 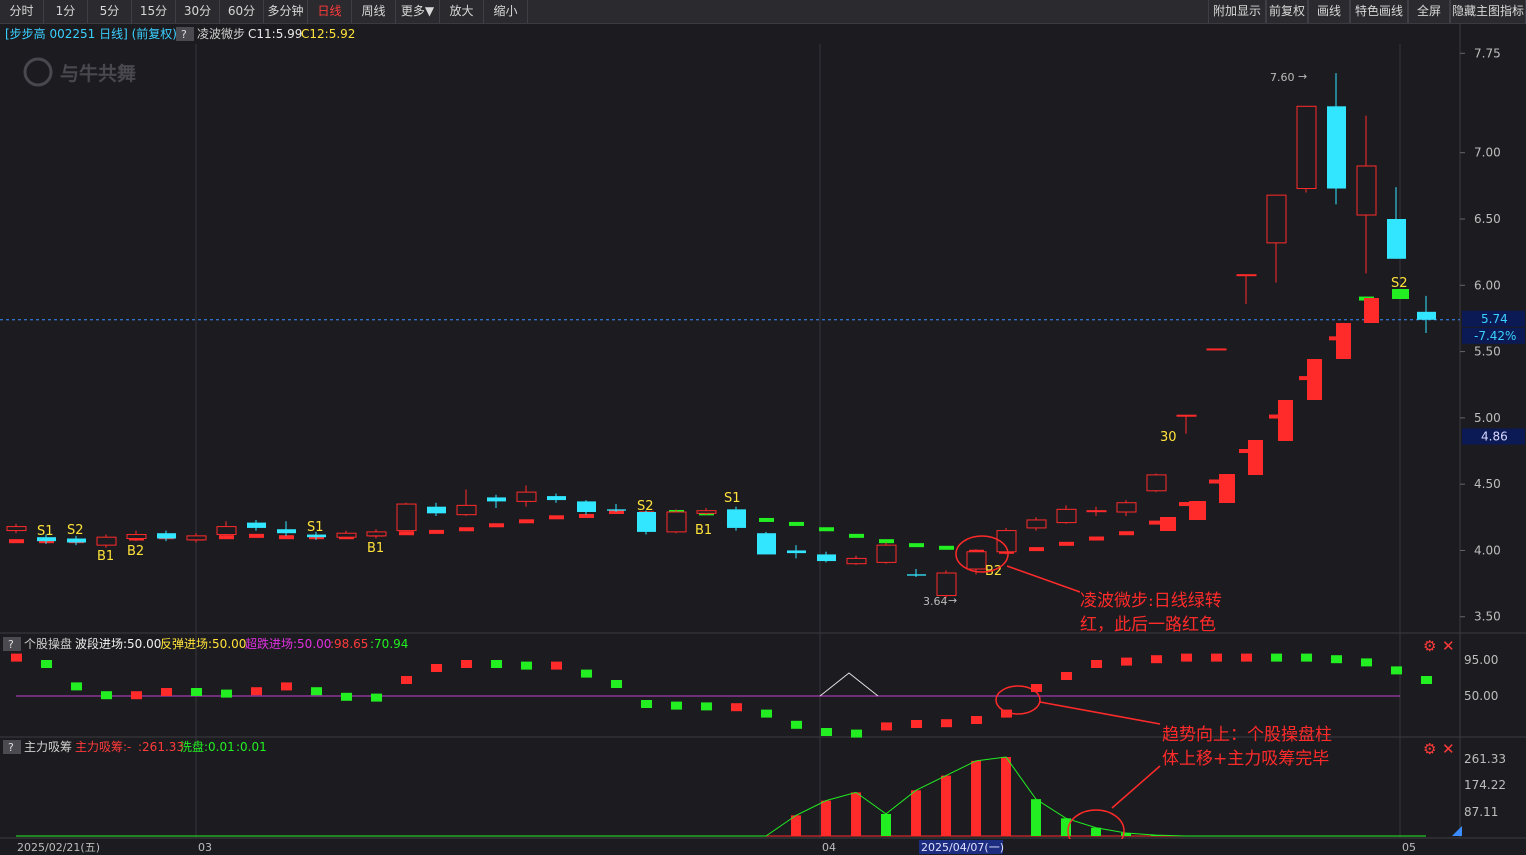 What do you see at coordinates (349, 644) in the screenshot?
I see `sub1-param-4: :98.65` at bounding box center [349, 644].